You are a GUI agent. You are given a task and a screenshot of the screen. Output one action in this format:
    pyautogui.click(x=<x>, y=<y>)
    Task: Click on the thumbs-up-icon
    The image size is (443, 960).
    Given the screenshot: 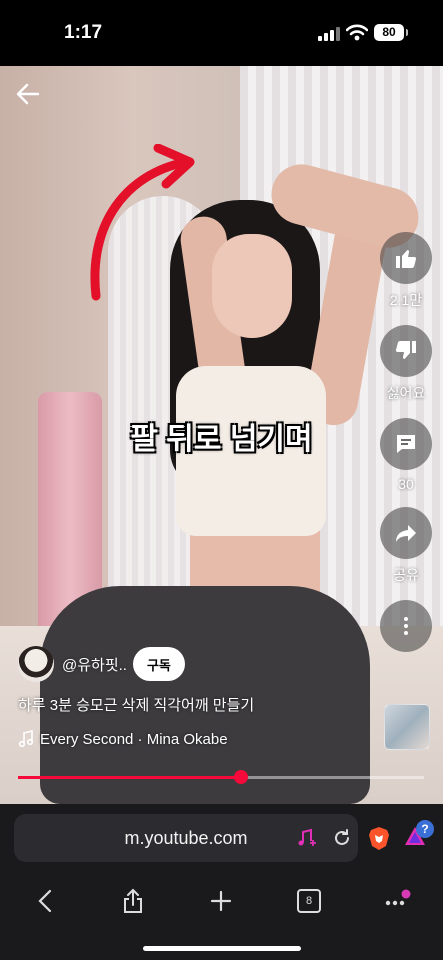 What is the action you would take?
    pyautogui.click(x=406, y=259)
    